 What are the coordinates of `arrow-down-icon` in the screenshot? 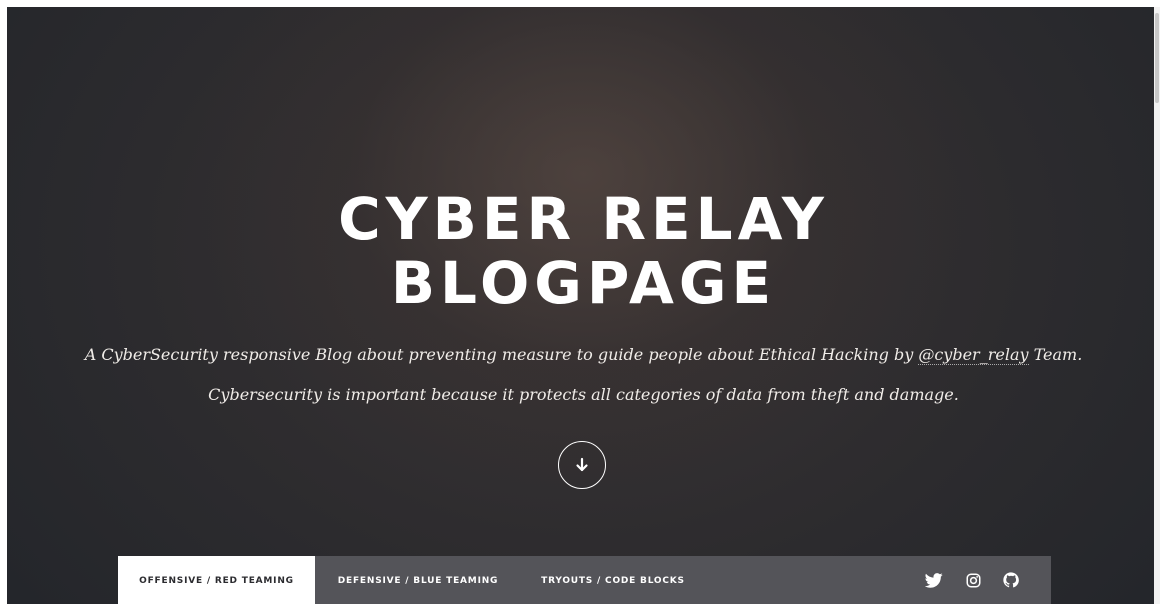 It's located at (582, 464).